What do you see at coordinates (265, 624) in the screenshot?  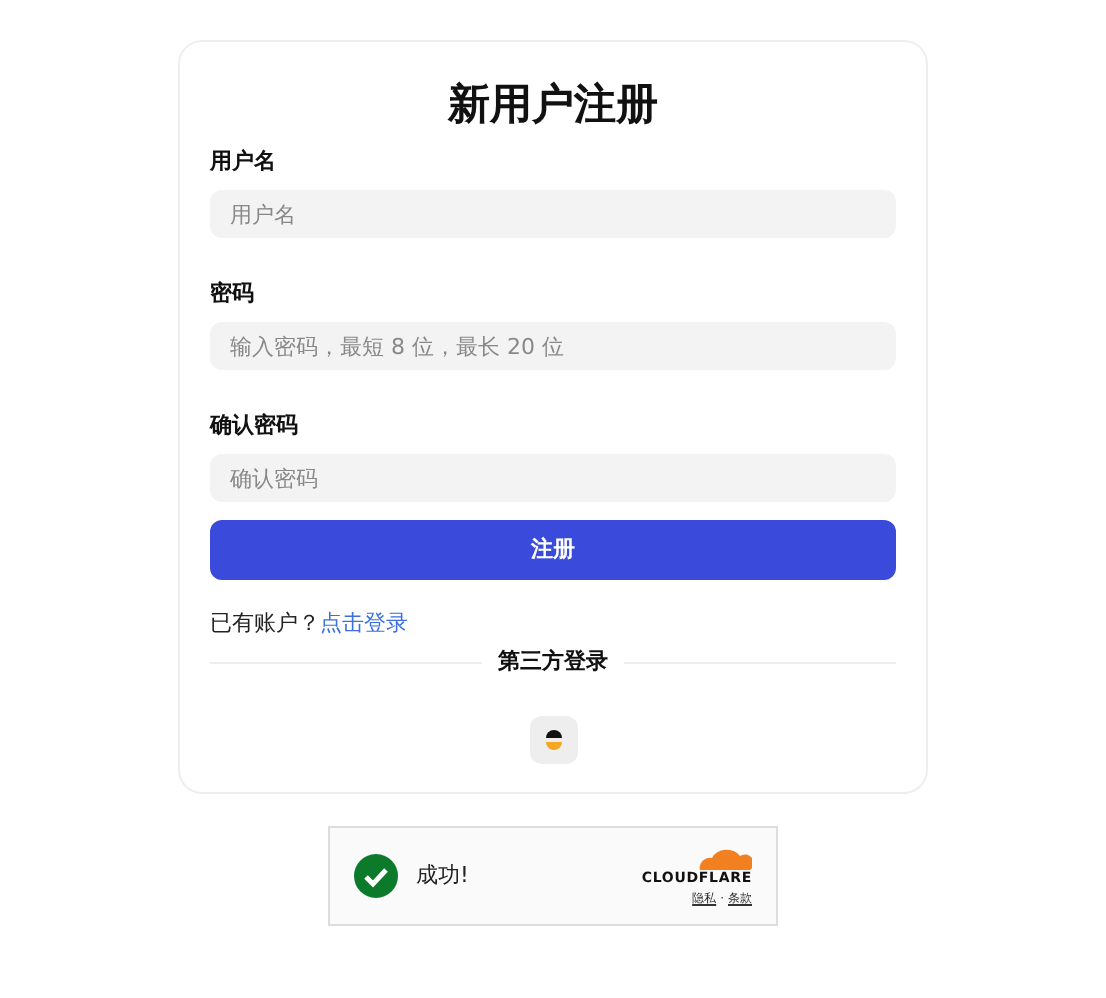 I see `login-prompt: 已有账户？` at bounding box center [265, 624].